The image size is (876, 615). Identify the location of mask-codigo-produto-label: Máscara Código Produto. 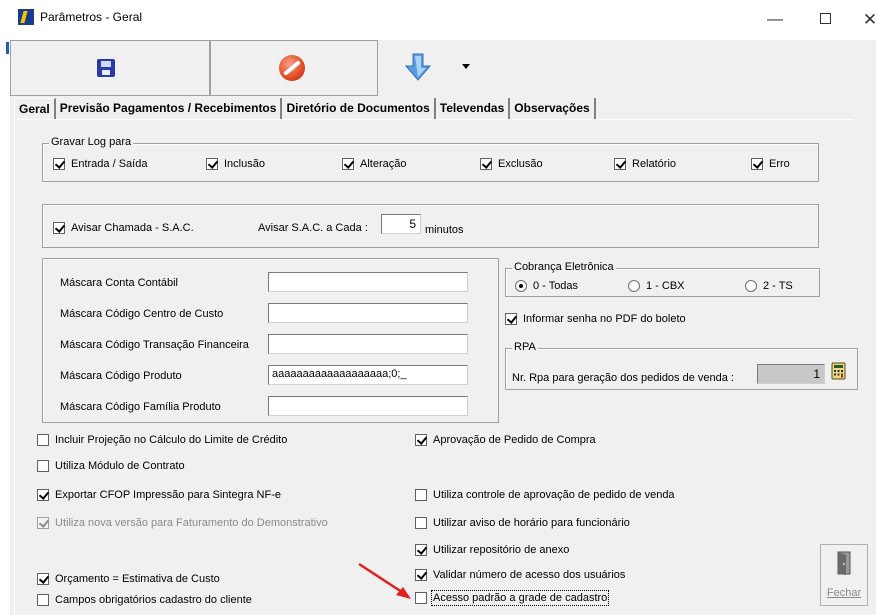
(121, 376).